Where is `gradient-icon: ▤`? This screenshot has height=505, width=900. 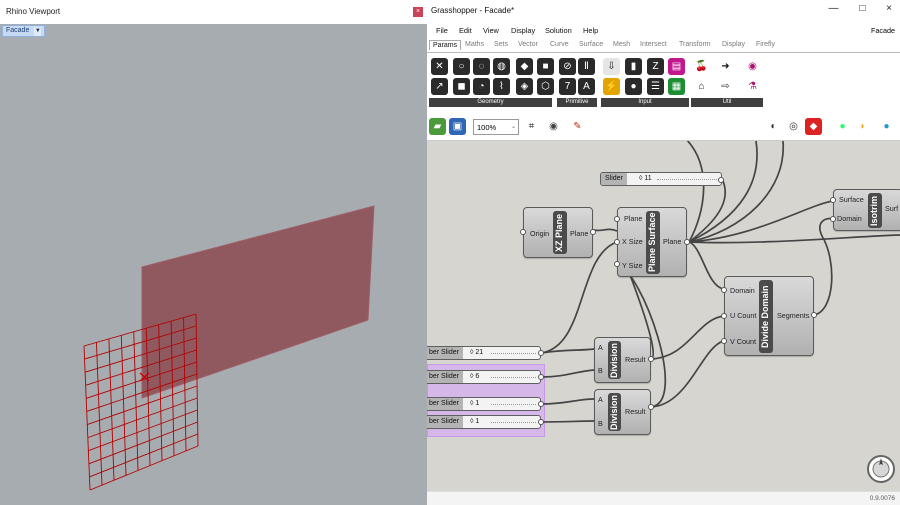 gradient-icon: ▤ is located at coordinates (676, 66).